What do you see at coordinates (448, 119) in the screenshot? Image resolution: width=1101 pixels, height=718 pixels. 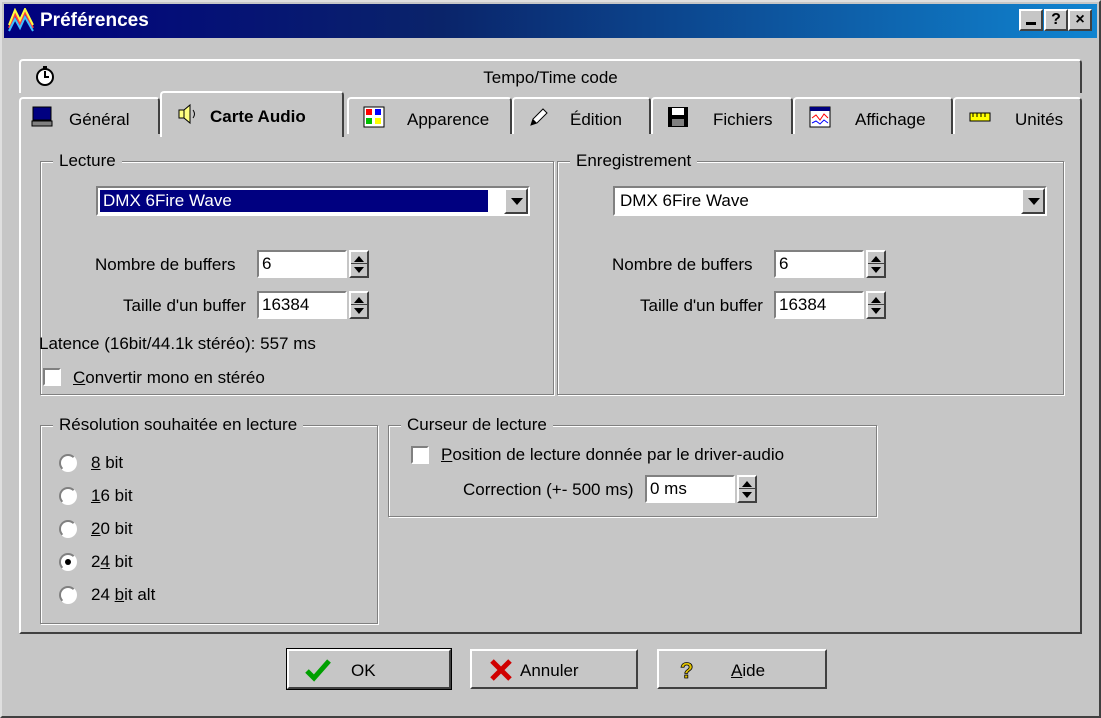 I see `tab-label: Apparence` at bounding box center [448, 119].